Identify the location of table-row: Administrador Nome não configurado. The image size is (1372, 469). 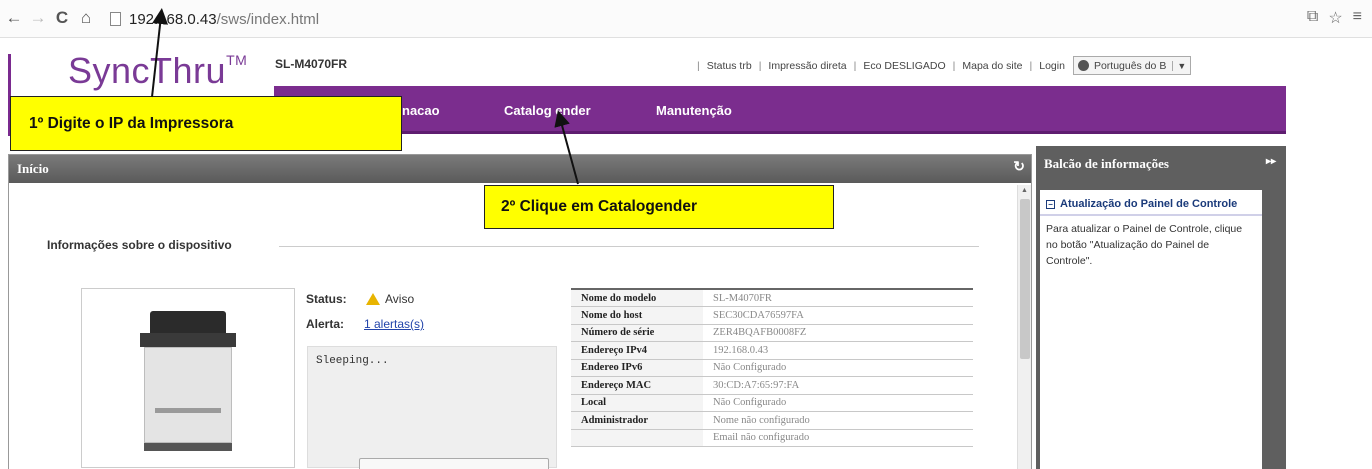
(772, 420).